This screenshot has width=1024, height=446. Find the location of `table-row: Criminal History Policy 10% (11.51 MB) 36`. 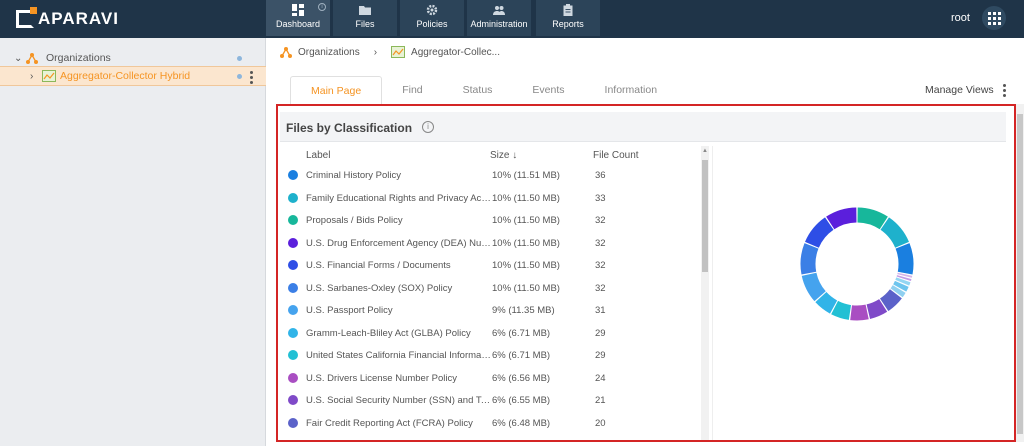

table-row: Criminal History Policy 10% (11.51 MB) 36 is located at coordinates (493, 175).